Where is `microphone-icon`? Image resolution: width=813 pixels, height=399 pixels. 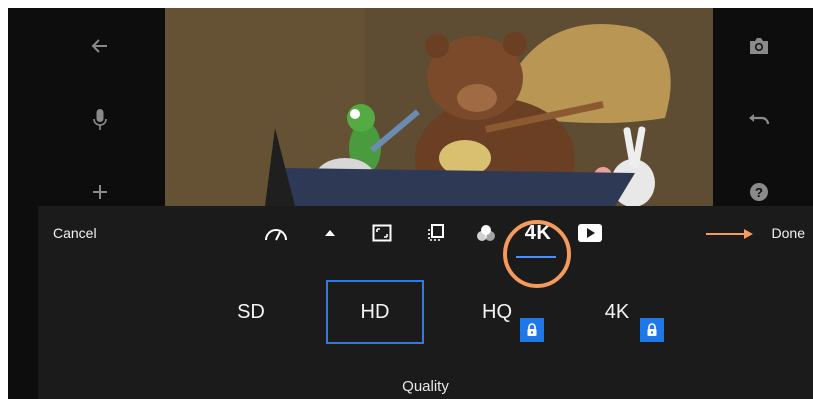
microphone-icon is located at coordinates (100, 120).